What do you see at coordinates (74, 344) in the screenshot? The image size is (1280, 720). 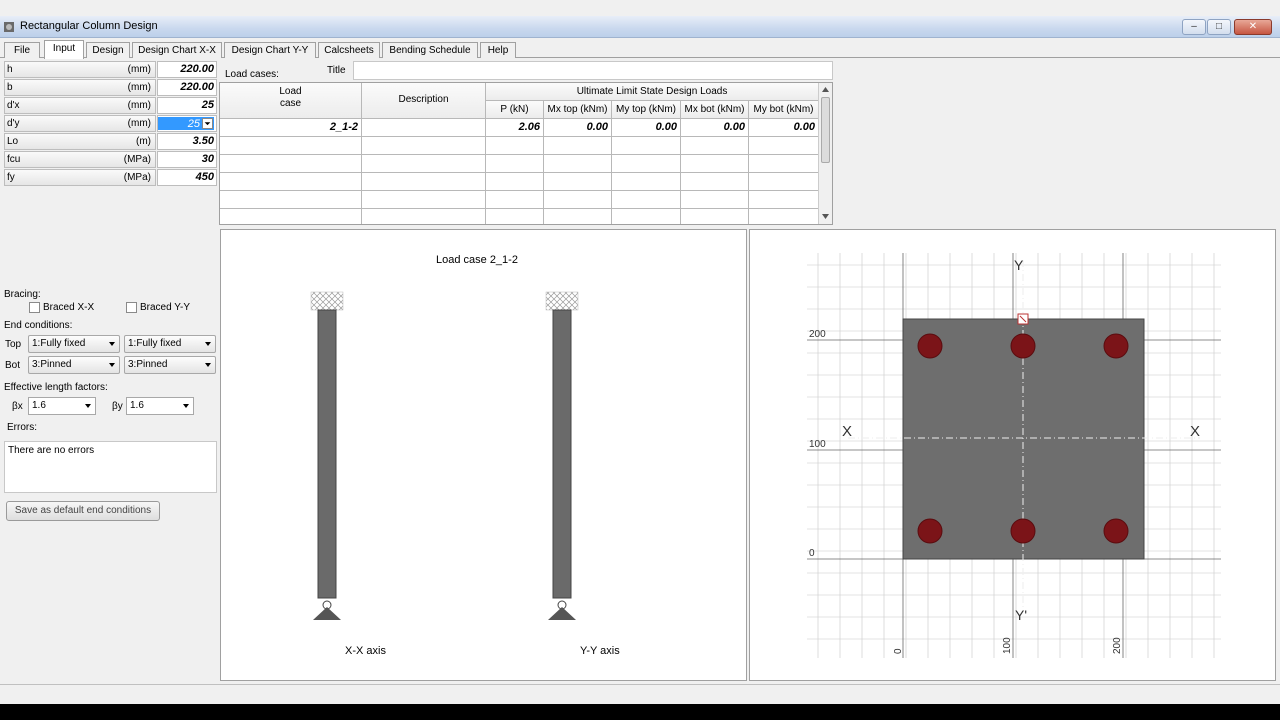 I see `top-x-select: 1:Fully fixed` at bounding box center [74, 344].